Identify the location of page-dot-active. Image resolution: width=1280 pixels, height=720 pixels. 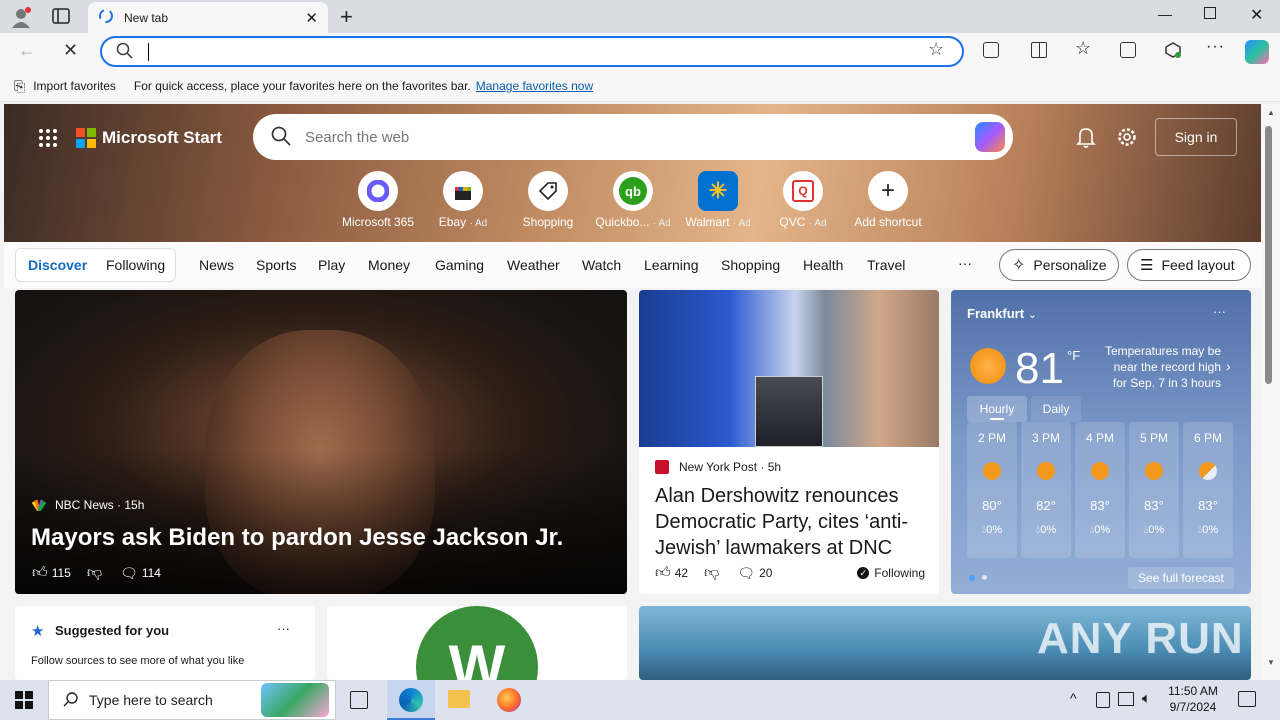
(972, 578).